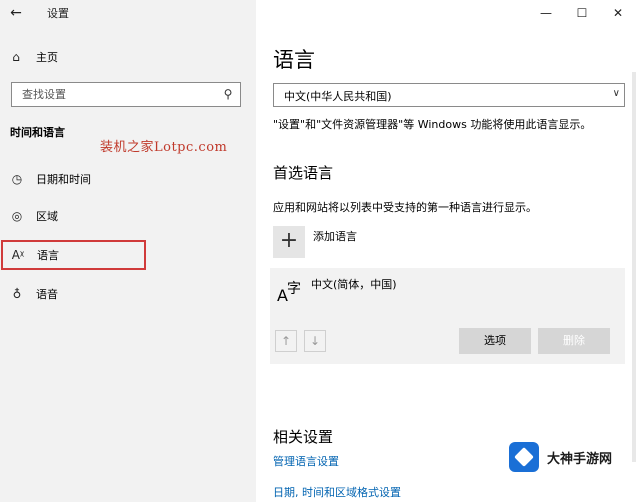  Describe the element at coordinates (315, 341) in the screenshot. I see `move-down-arrow-icon: ↓` at that location.